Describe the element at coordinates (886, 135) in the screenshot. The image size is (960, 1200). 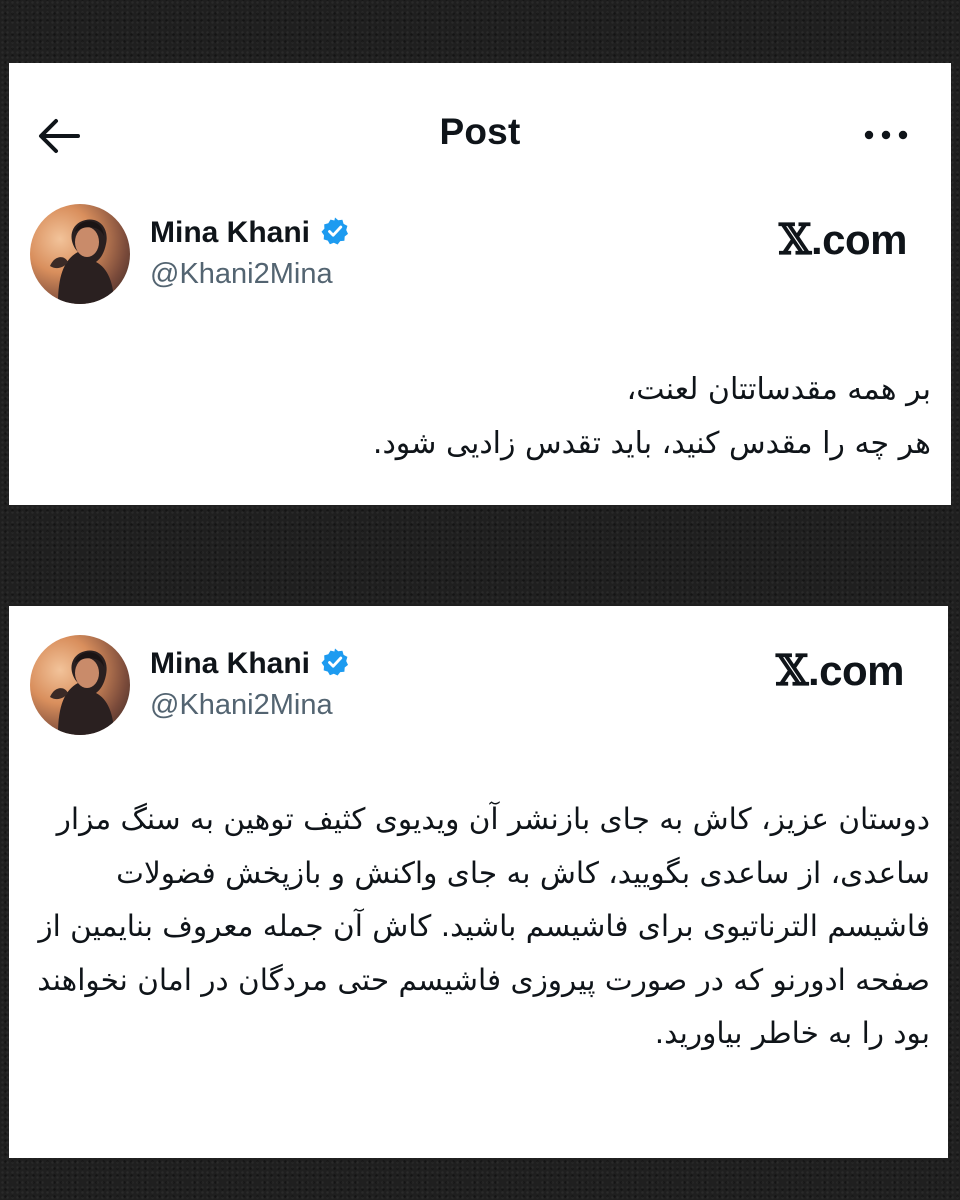
I see `more-horizontal-icon` at that location.